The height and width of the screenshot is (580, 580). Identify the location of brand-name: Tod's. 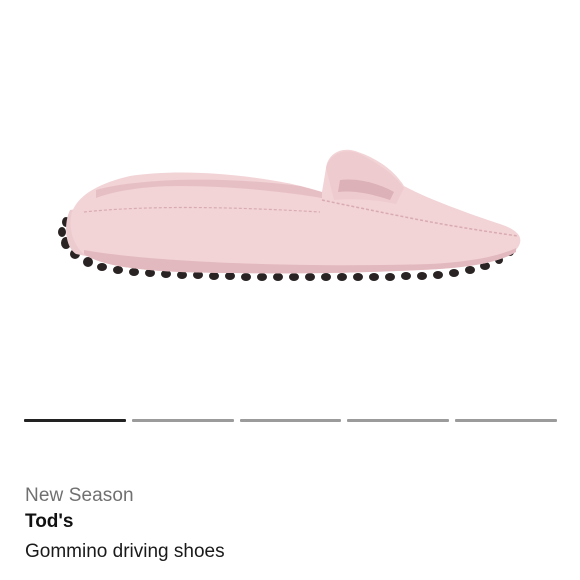
(290, 525).